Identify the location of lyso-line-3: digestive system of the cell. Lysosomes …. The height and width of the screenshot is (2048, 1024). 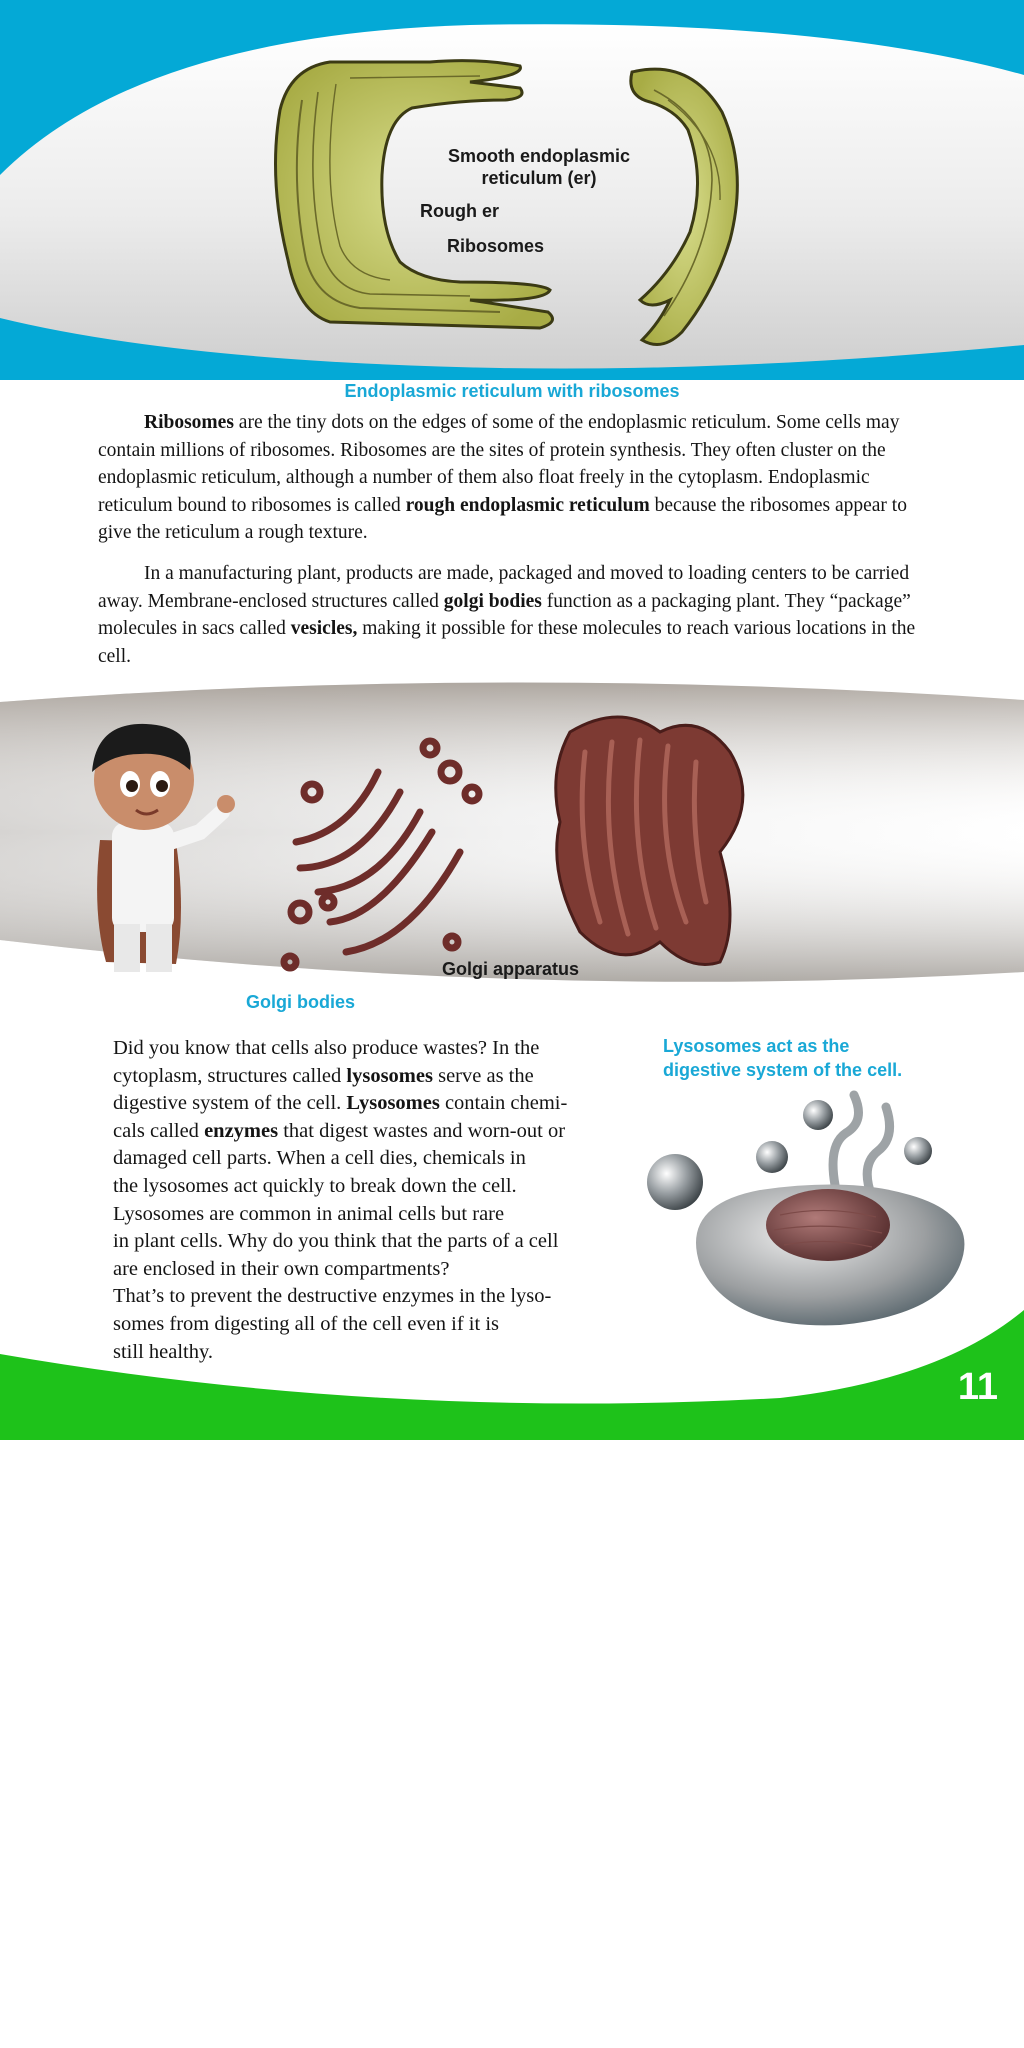
(370, 1104).